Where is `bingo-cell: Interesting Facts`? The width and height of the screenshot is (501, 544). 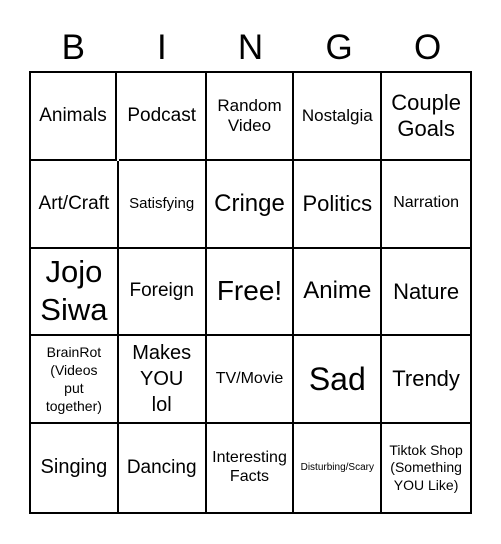 bingo-cell: Interesting Facts is located at coordinates (251, 468).